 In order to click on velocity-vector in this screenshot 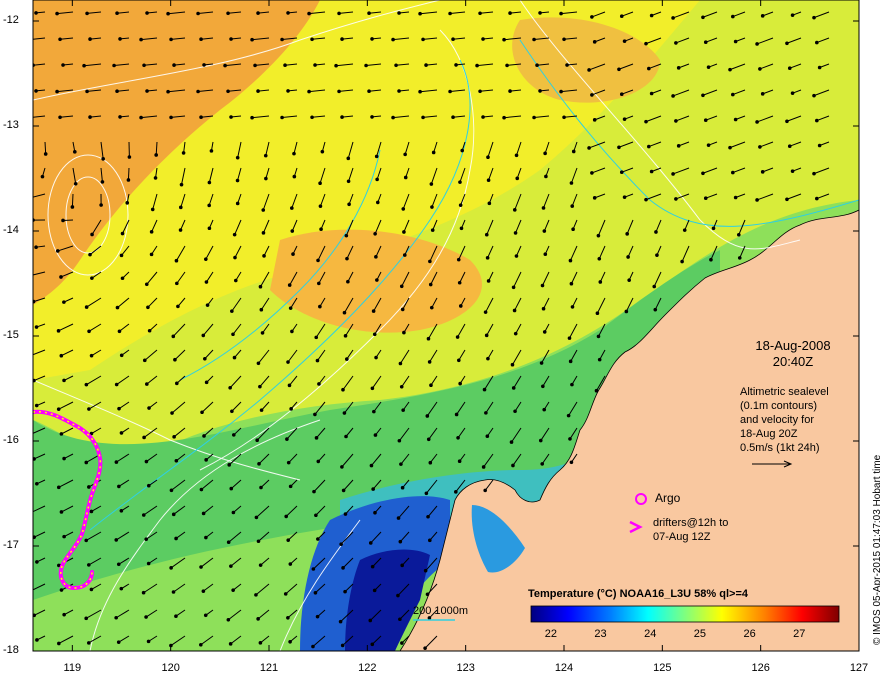, I will do `click(72, 200)`.